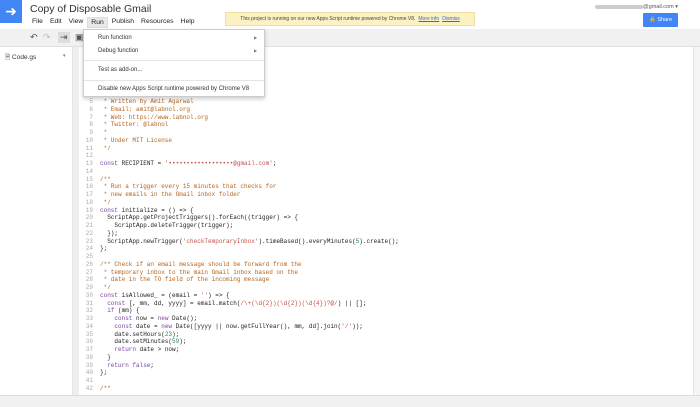 The width and height of the screenshot is (700, 407). Describe the element at coordinates (89, 311) in the screenshot. I see `line-number: 32` at that location.